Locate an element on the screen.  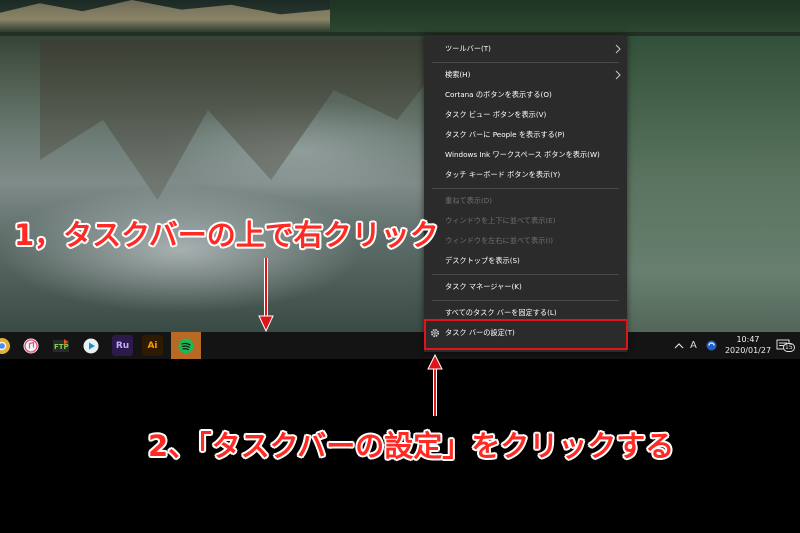
menu-item-label: タスク バーに People を表示する(P) is located at coordinates (505, 134).